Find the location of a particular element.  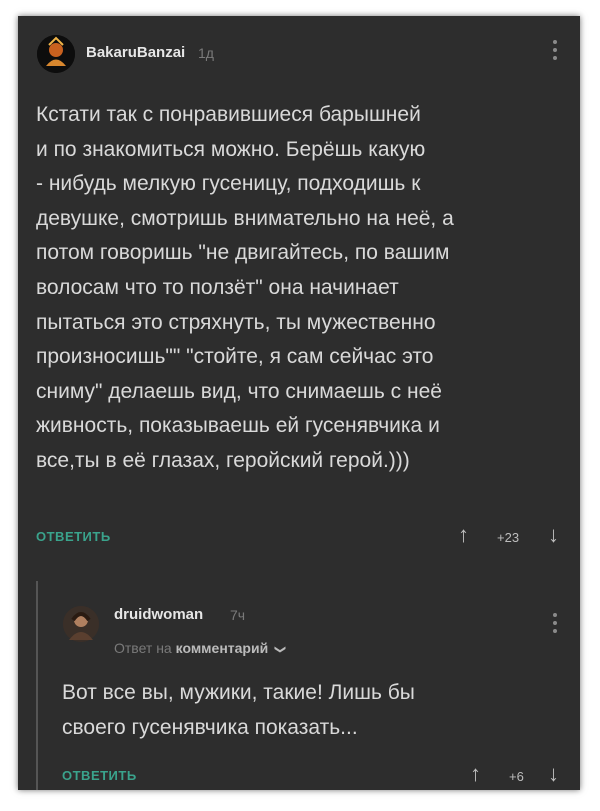

reply-target-link: комментарий is located at coordinates (222, 648).